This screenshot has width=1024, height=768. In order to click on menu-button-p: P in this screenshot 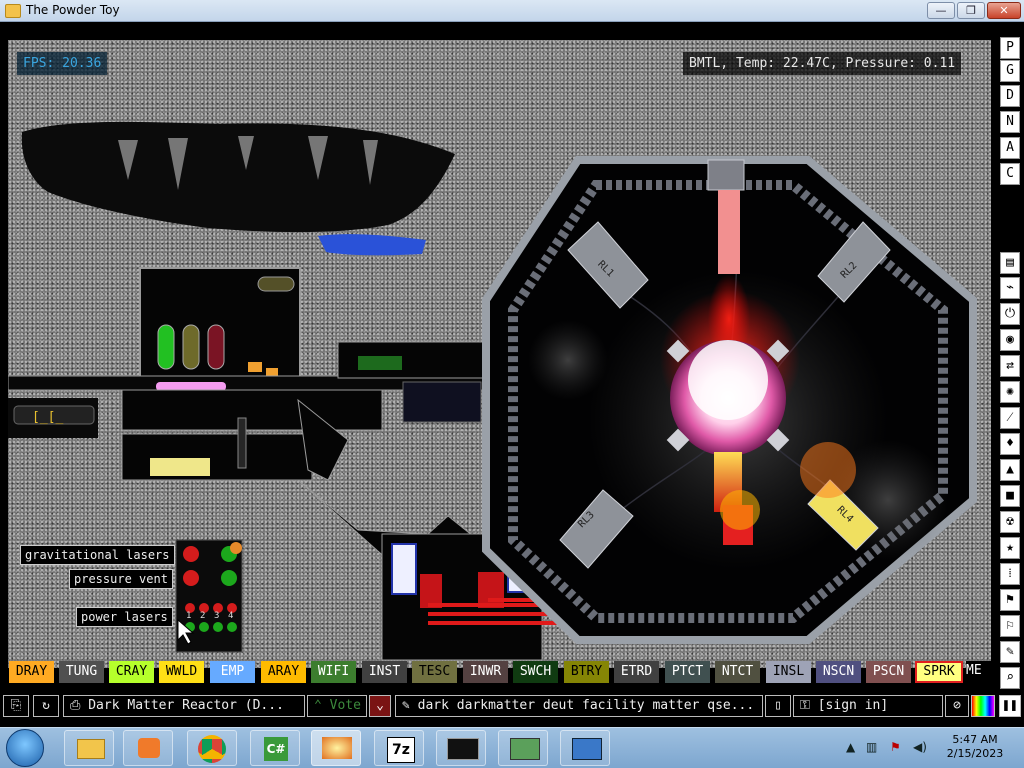, I will do `click(1010, 48)`.